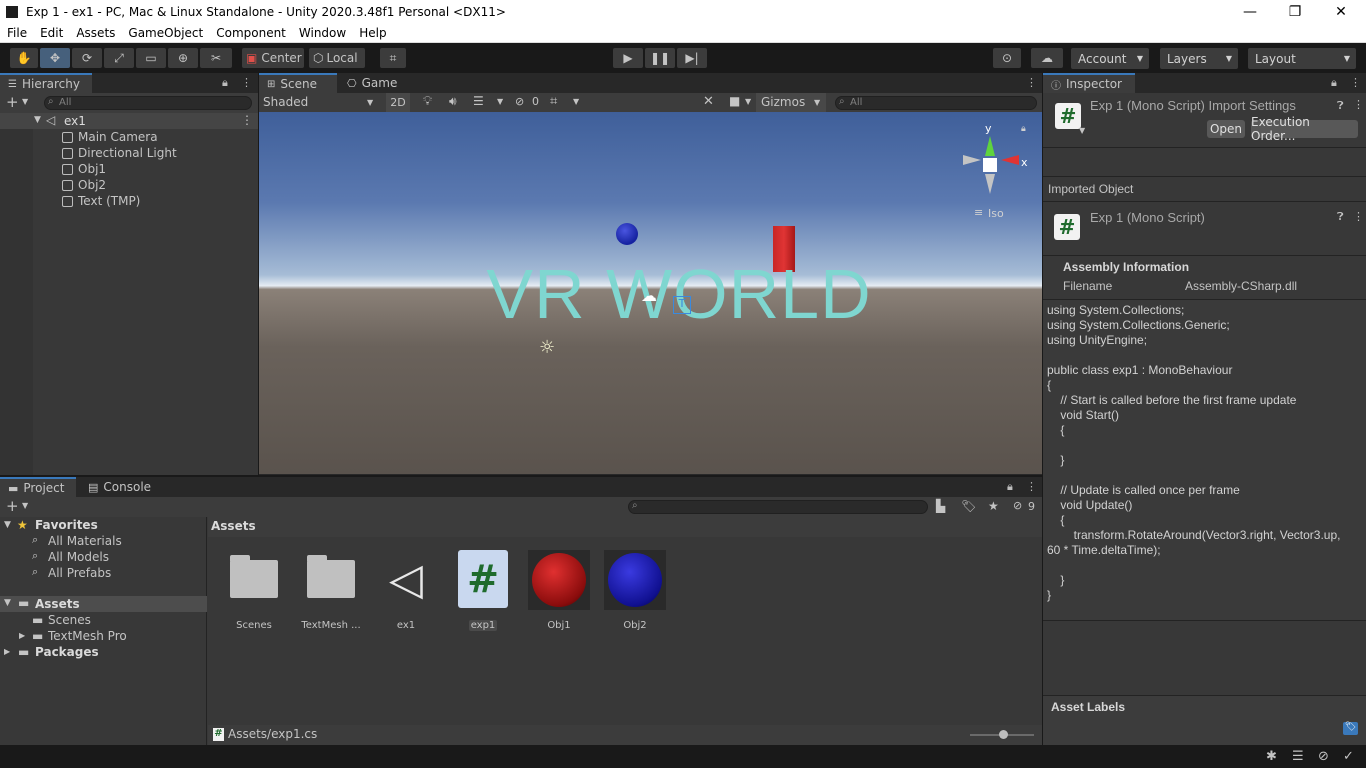  What do you see at coordinates (78, 557) in the screenshot?
I see `favorites-item: All Models` at bounding box center [78, 557].